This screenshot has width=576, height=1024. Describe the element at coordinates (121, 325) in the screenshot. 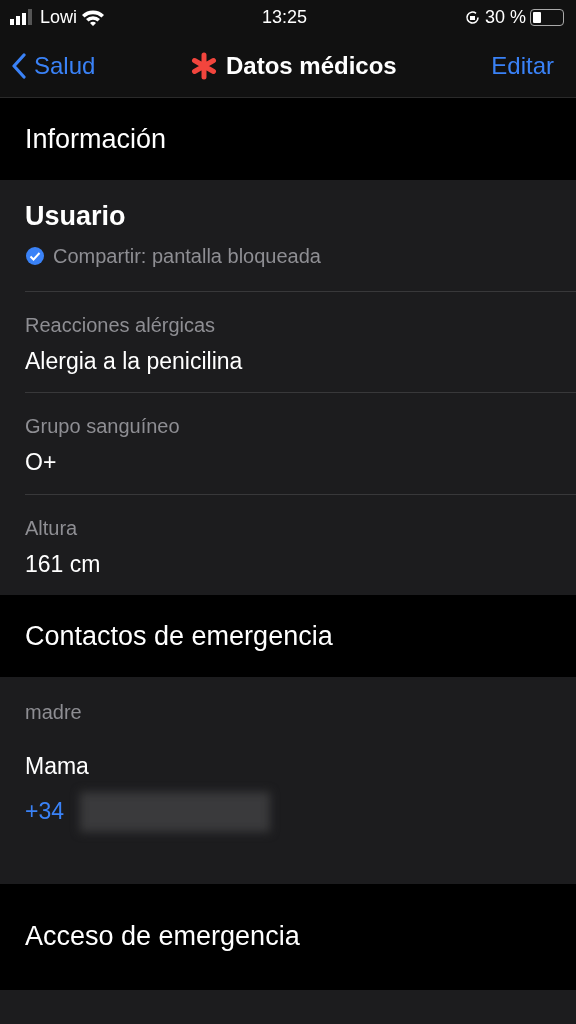

I see `field-label: Reacciones alérgicas` at that location.